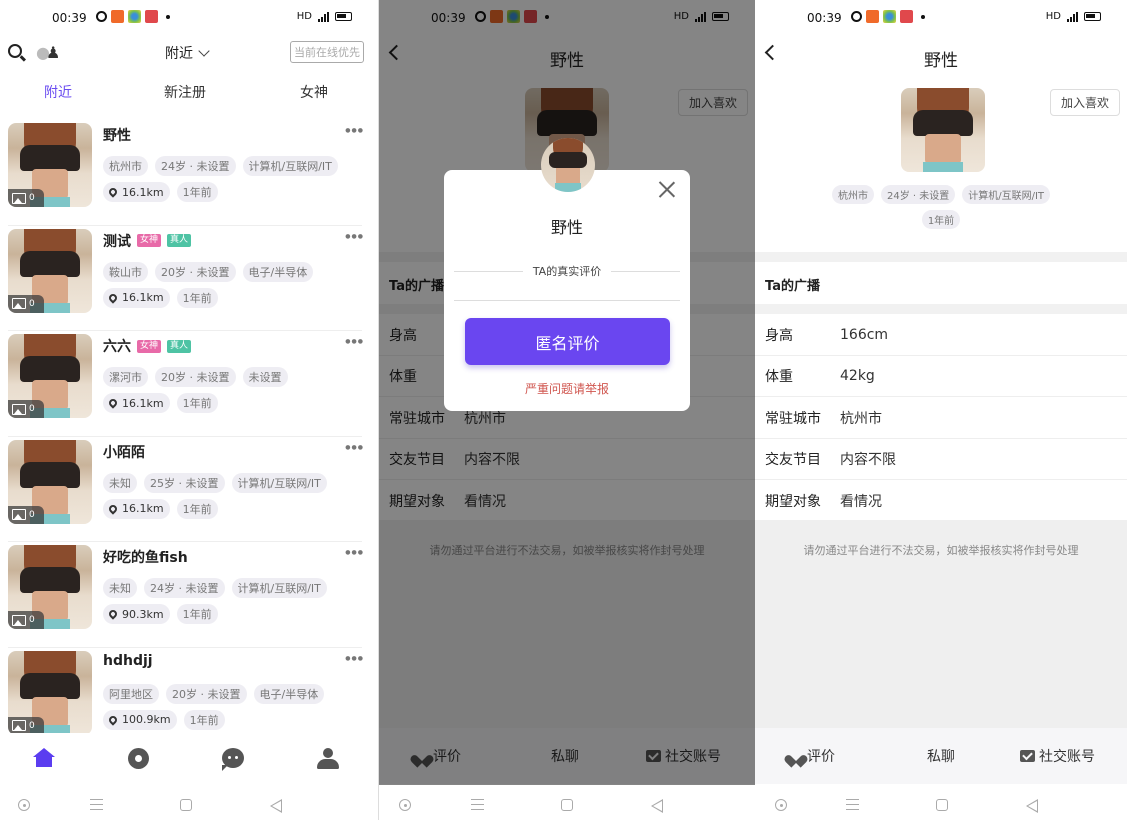 Image resolution: width=1127 pixels, height=820 pixels. Describe the element at coordinates (667, 189) in the screenshot. I see `close-icon` at that location.